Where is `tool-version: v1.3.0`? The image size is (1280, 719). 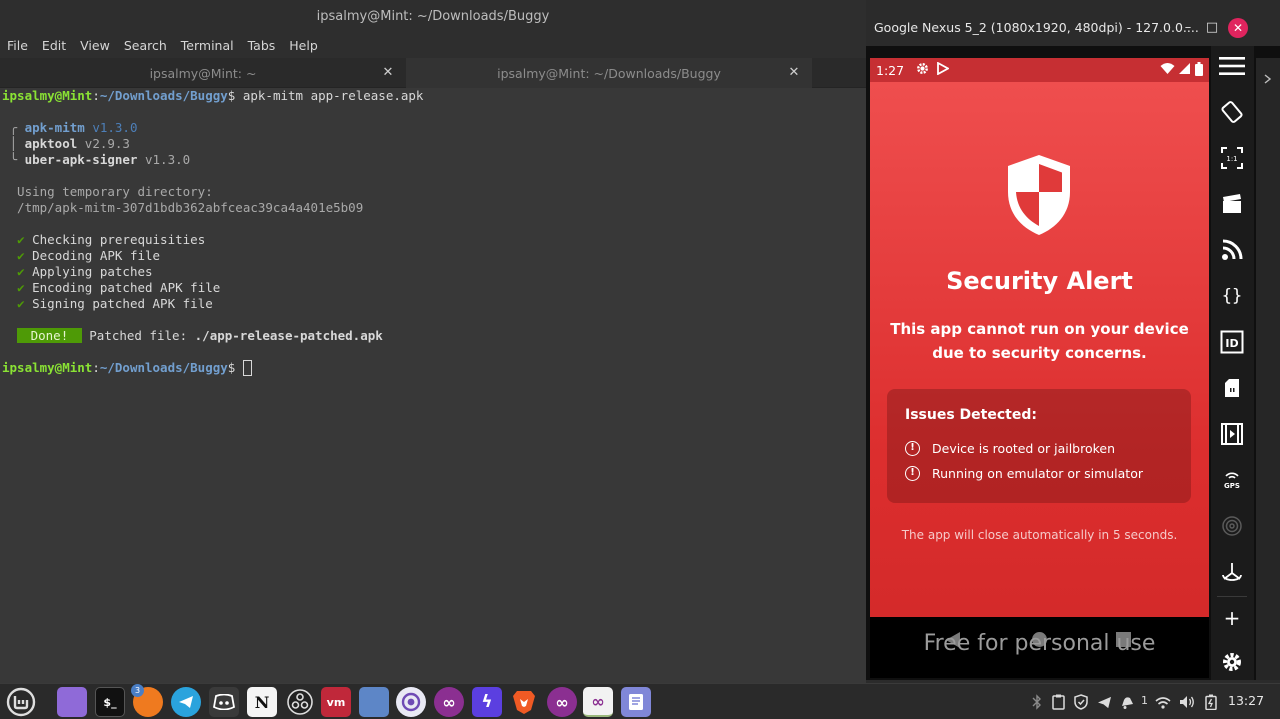 tool-version: v1.3.0 is located at coordinates (164, 159).